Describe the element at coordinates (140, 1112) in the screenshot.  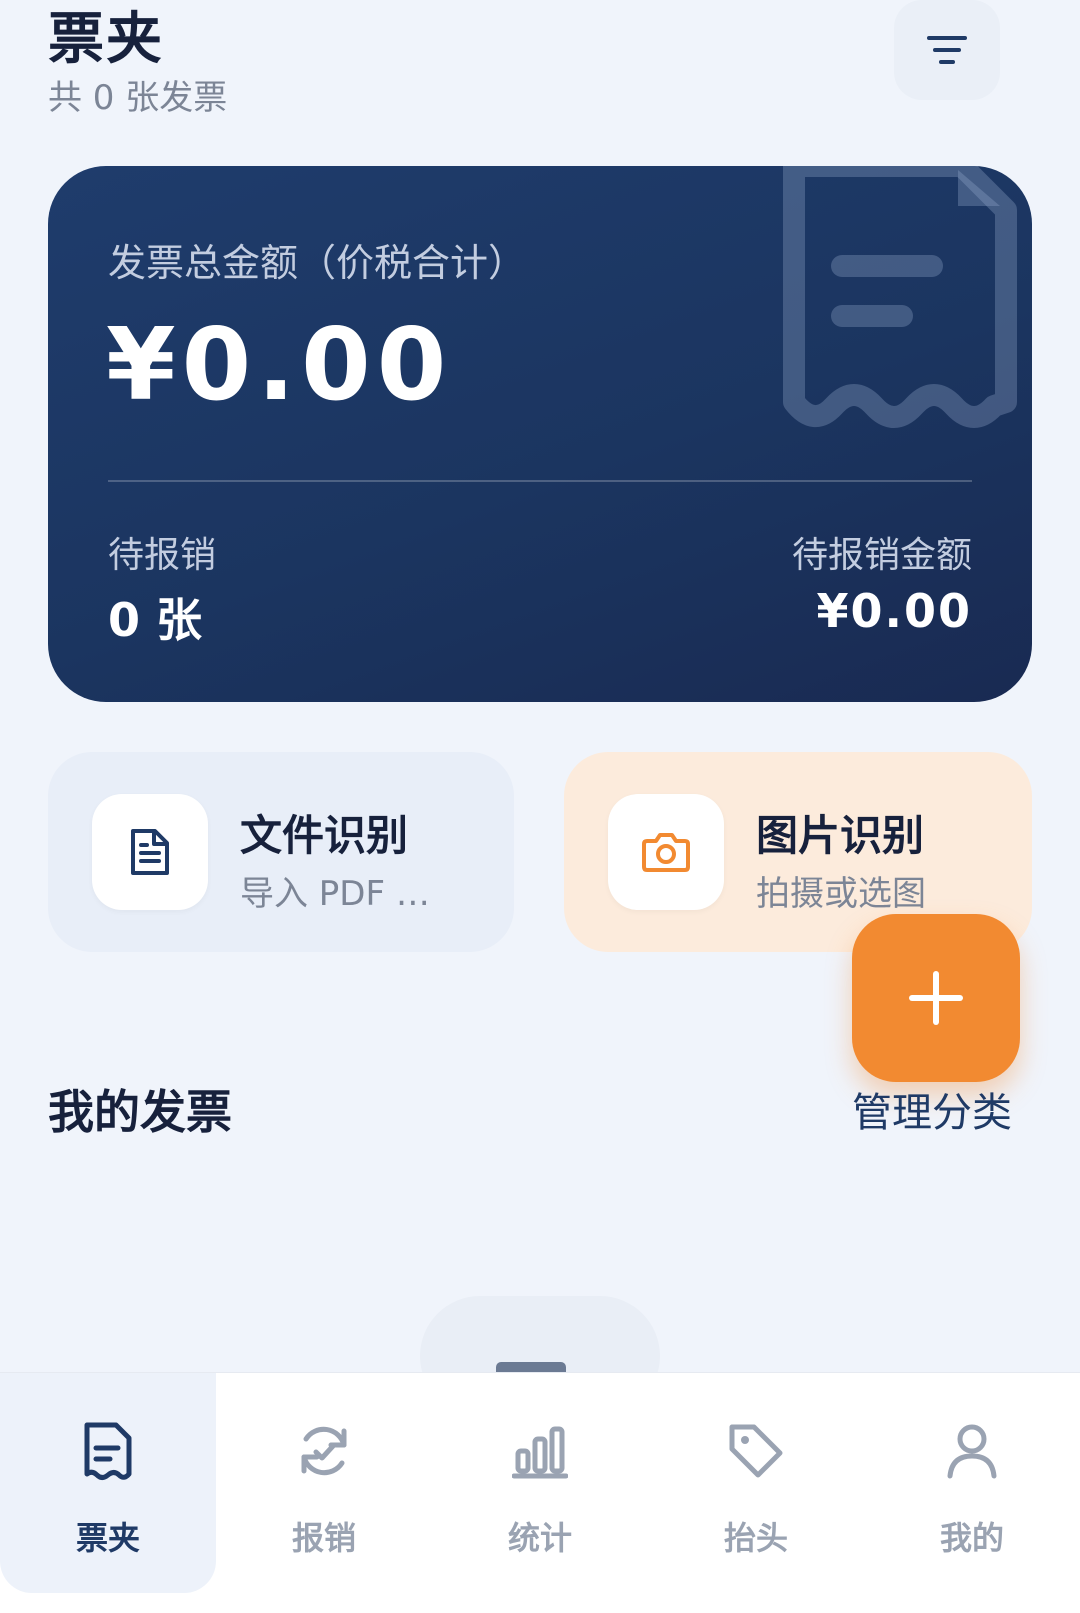
I see `my-invoices-title: 我的发票` at that location.